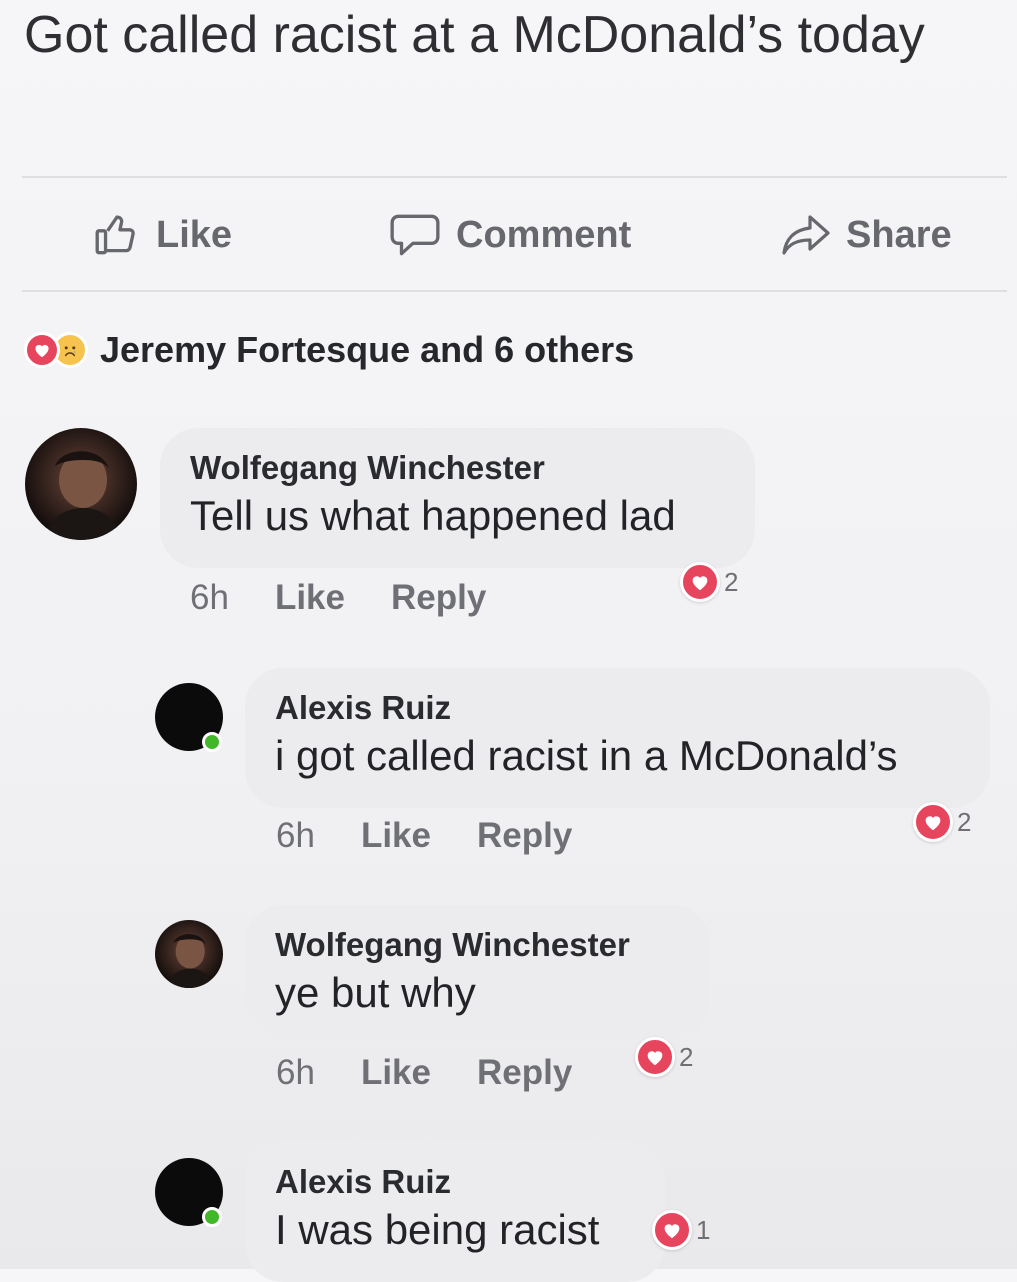 The width and height of the screenshot is (1017, 1282). I want to click on post-action-bar: Like Comment Share, so click(508, 235).